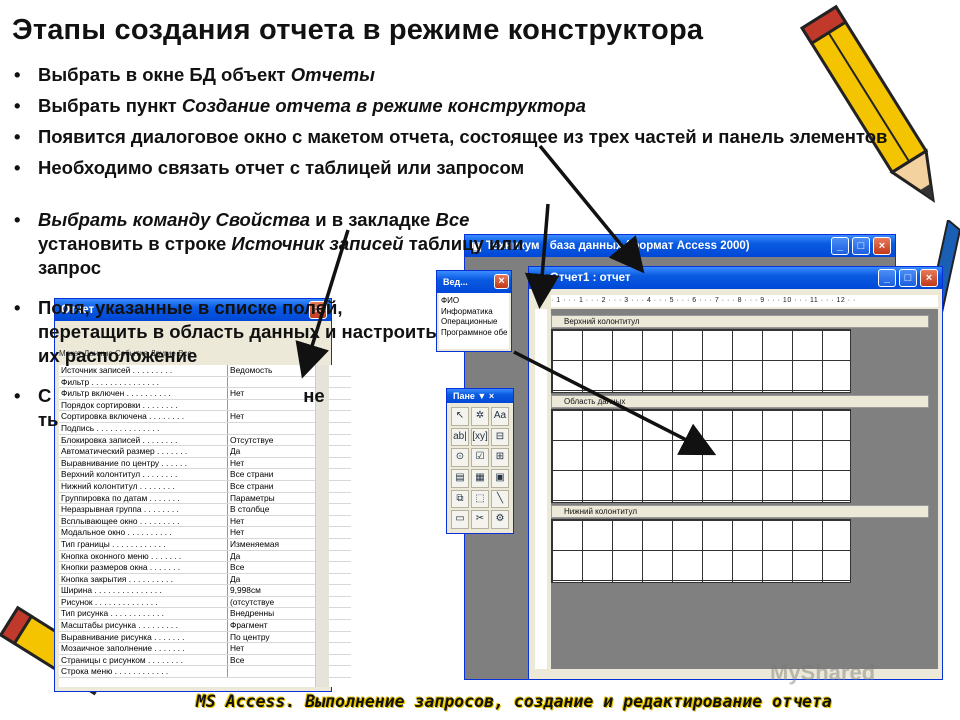  What do you see at coordinates (474, 333) in the screenshot?
I see `field-list-item: Программное обе` at bounding box center [474, 333].